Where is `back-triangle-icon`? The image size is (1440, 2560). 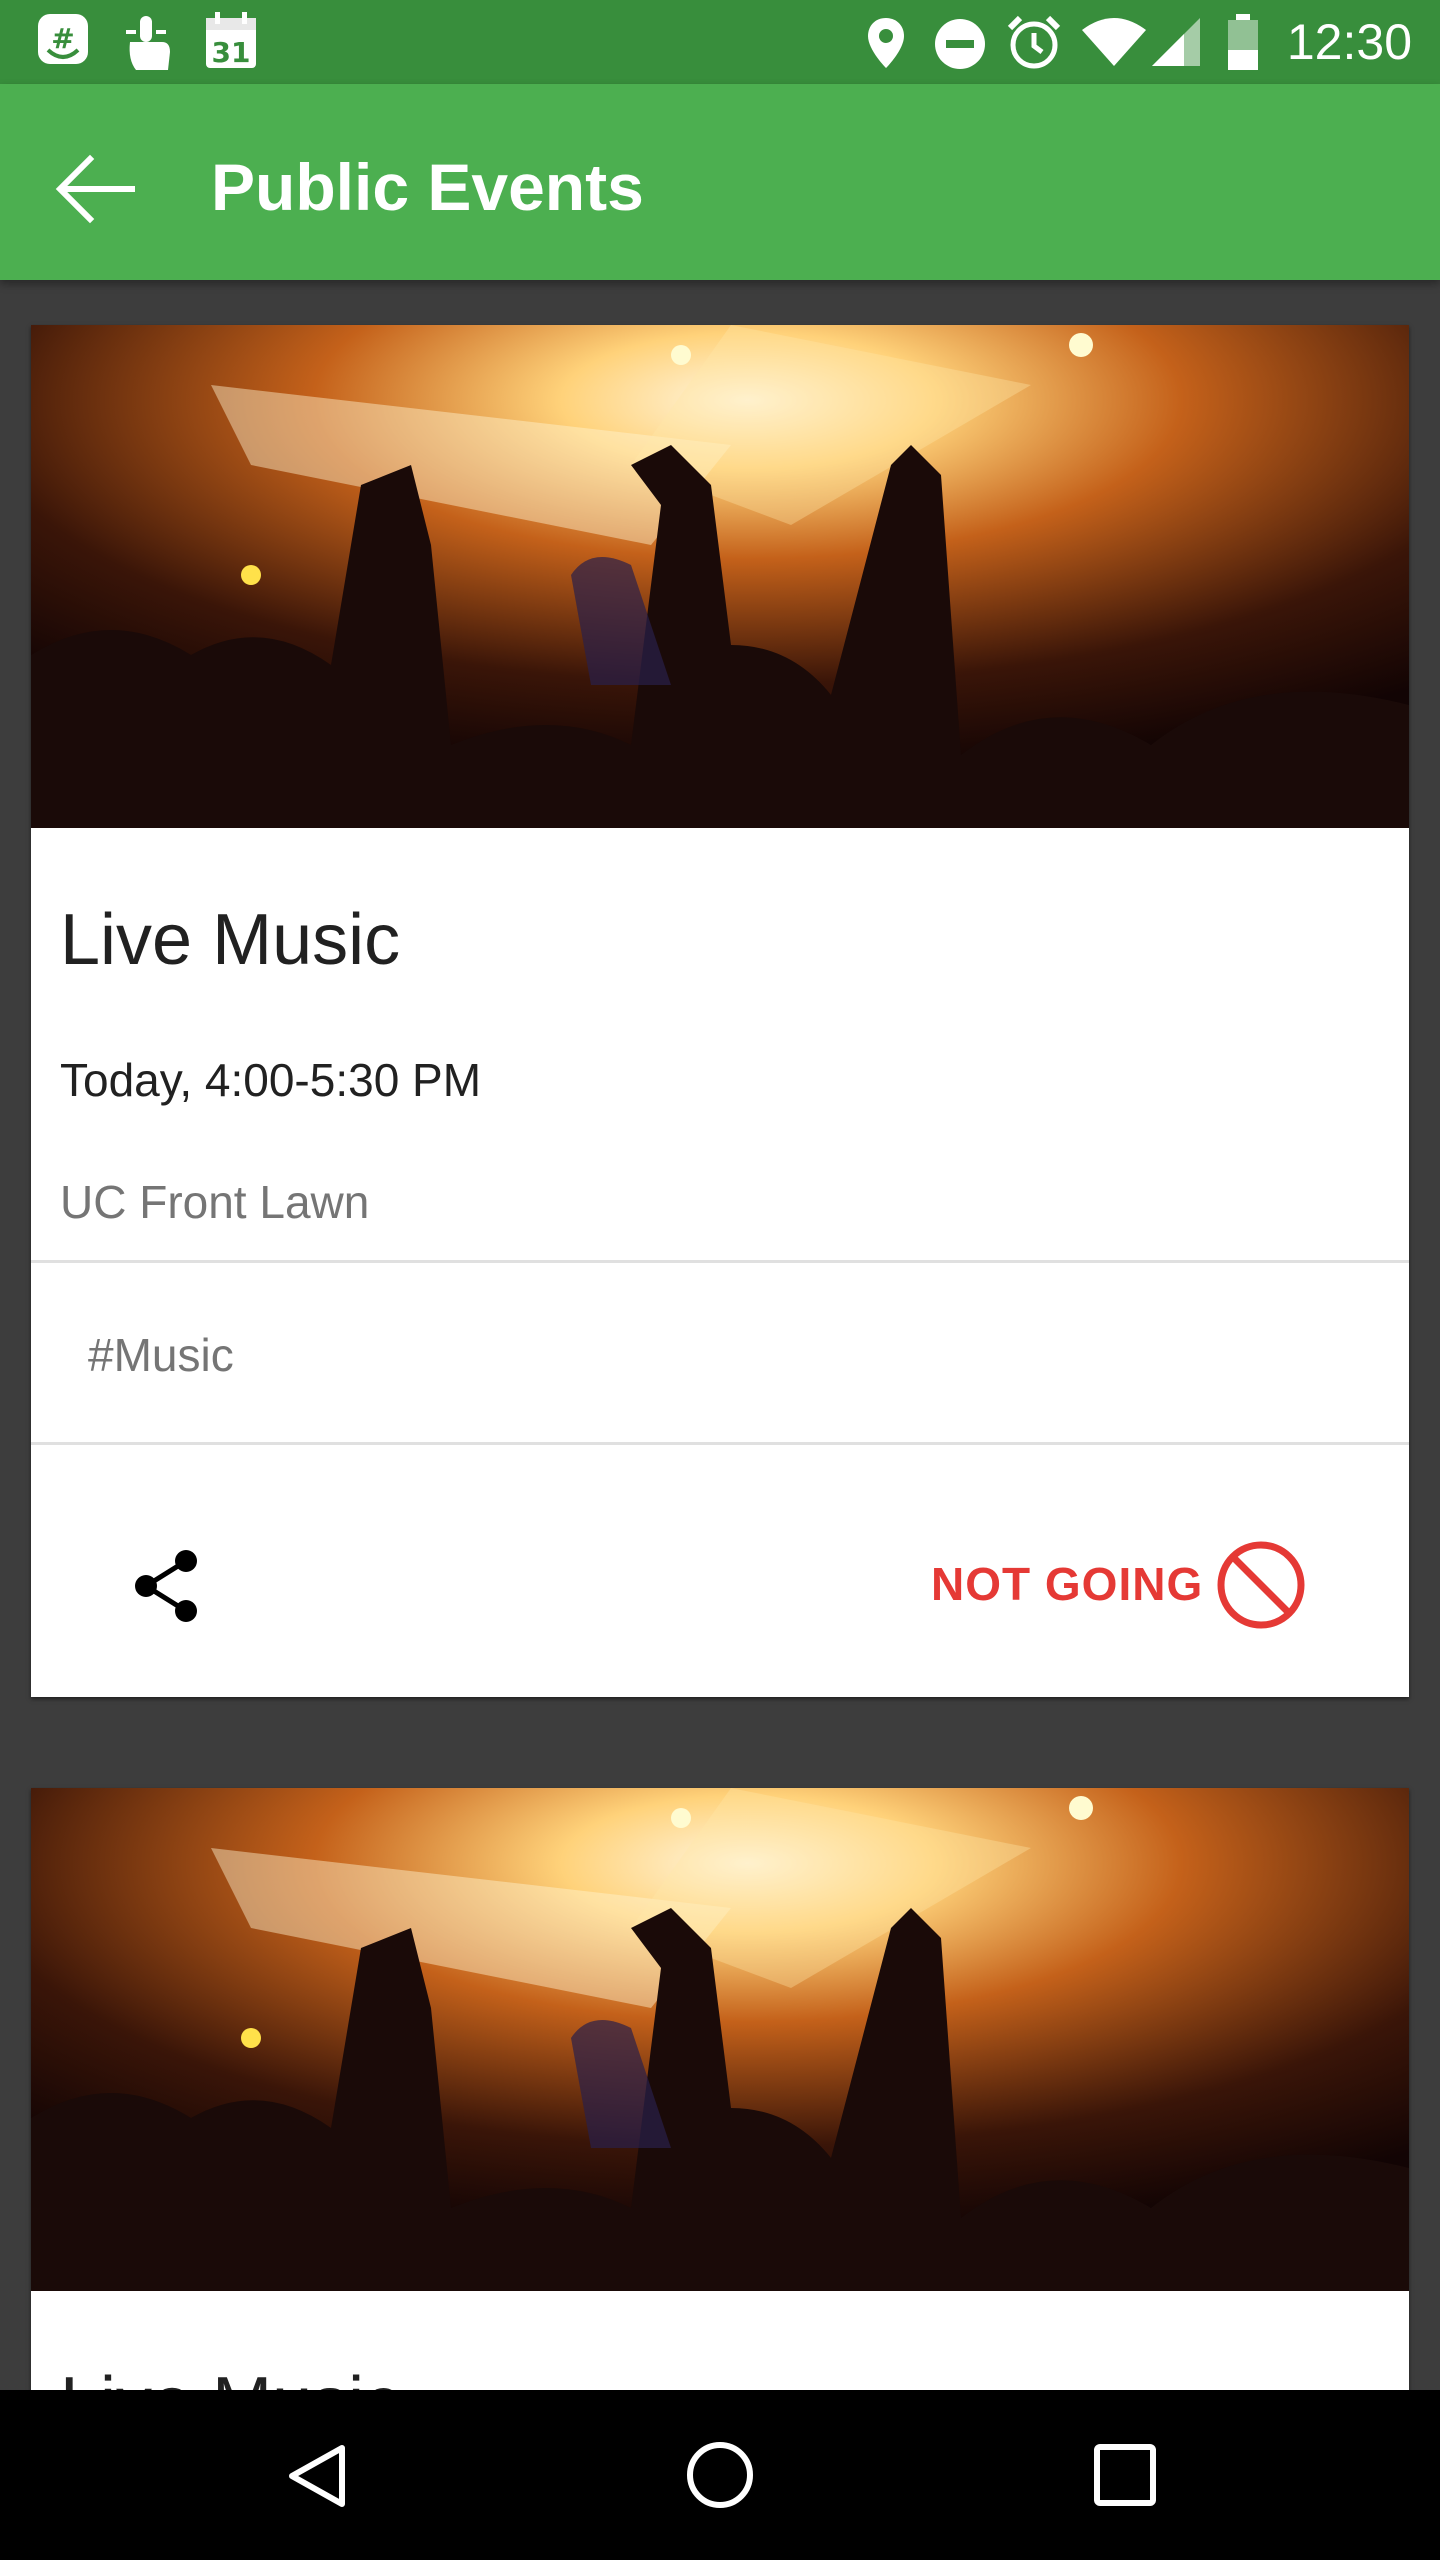
back-triangle-icon is located at coordinates (317, 2476).